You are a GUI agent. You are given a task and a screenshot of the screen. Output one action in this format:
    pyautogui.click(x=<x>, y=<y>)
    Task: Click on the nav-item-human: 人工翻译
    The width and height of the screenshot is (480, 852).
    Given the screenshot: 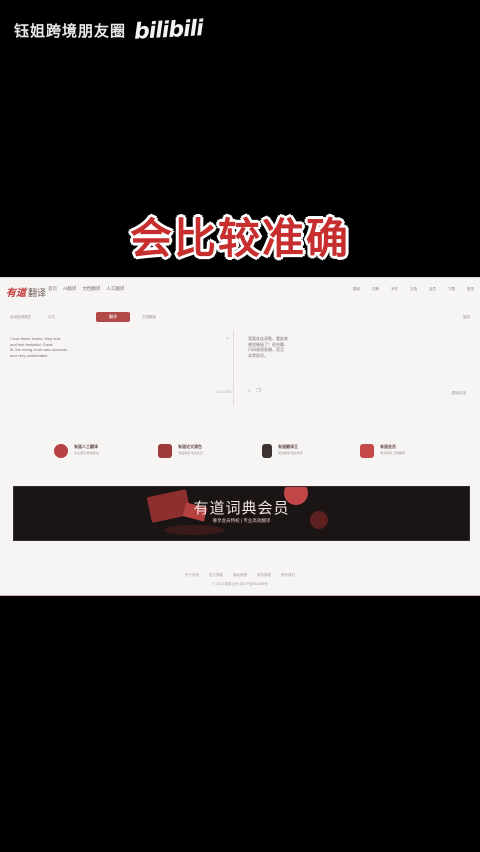 What is the action you would take?
    pyautogui.click(x=115, y=289)
    